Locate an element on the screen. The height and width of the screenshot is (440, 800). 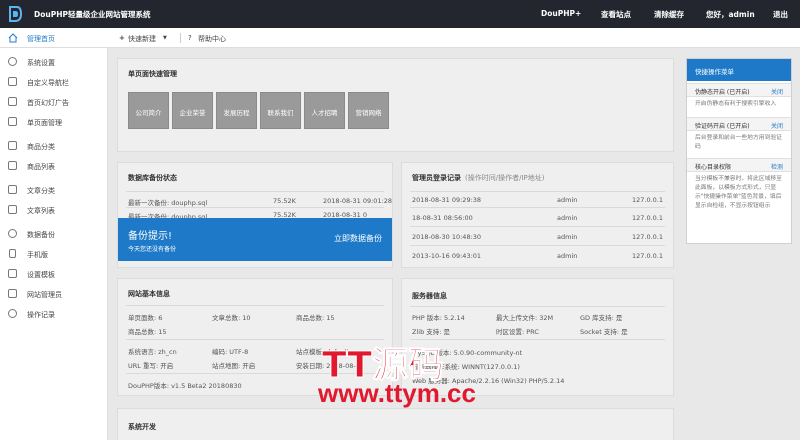
section-title: 核心目录权限 is located at coordinates (713, 167).